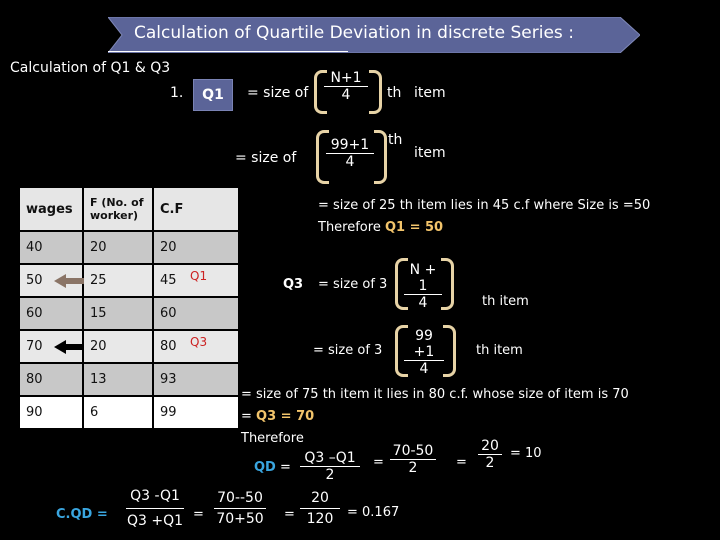 The width and height of the screenshot is (720, 540). Describe the element at coordinates (118, 280) in the screenshot. I see `cell-frequency: 25` at that location.